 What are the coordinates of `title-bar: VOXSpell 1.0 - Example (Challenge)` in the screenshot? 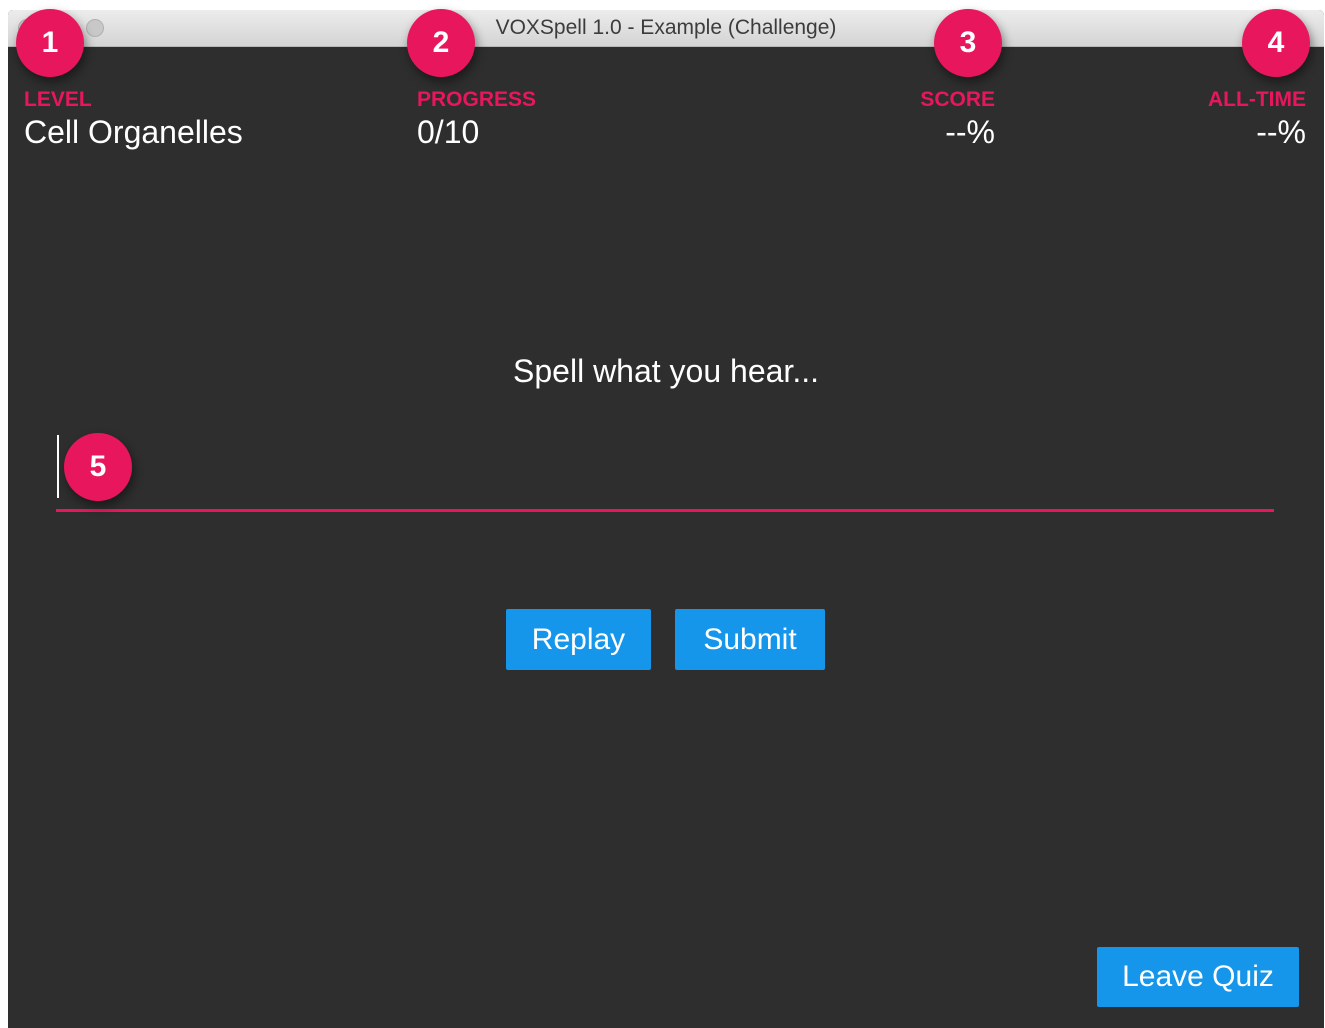 It's located at (666, 28).